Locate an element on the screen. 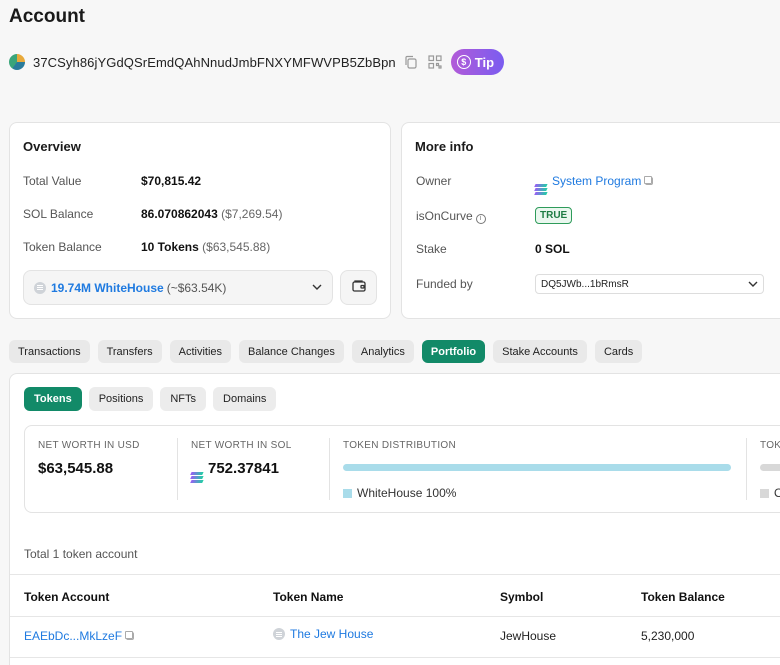 This screenshot has height=665, width=780. token-distribution-label: TOKEN DISTRIBUTION is located at coordinates (400, 445).